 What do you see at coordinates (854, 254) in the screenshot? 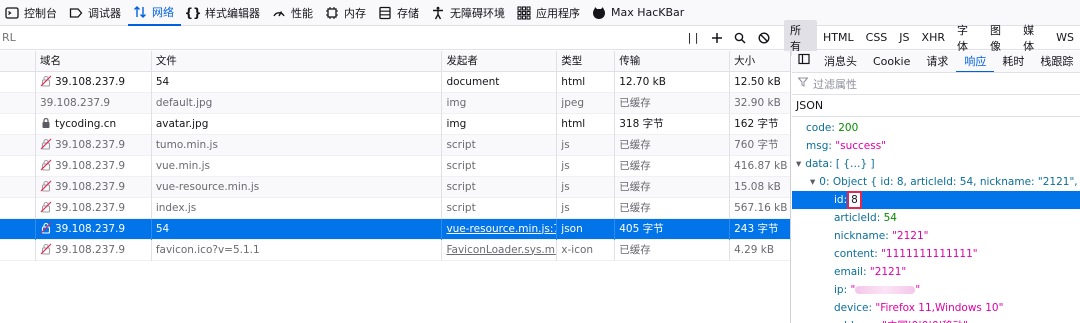
I see `json-key: content` at bounding box center [854, 254].